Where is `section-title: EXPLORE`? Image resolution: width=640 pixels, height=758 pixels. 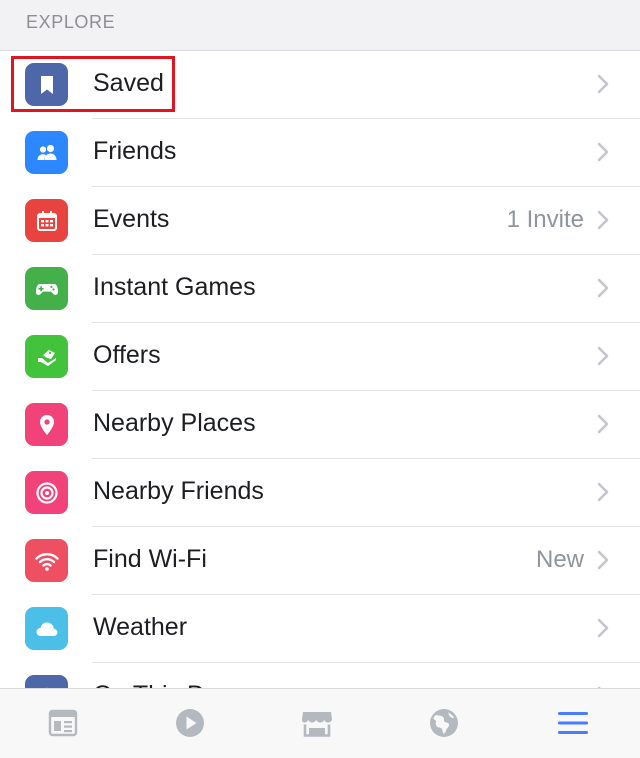 section-title: EXPLORE is located at coordinates (71, 22).